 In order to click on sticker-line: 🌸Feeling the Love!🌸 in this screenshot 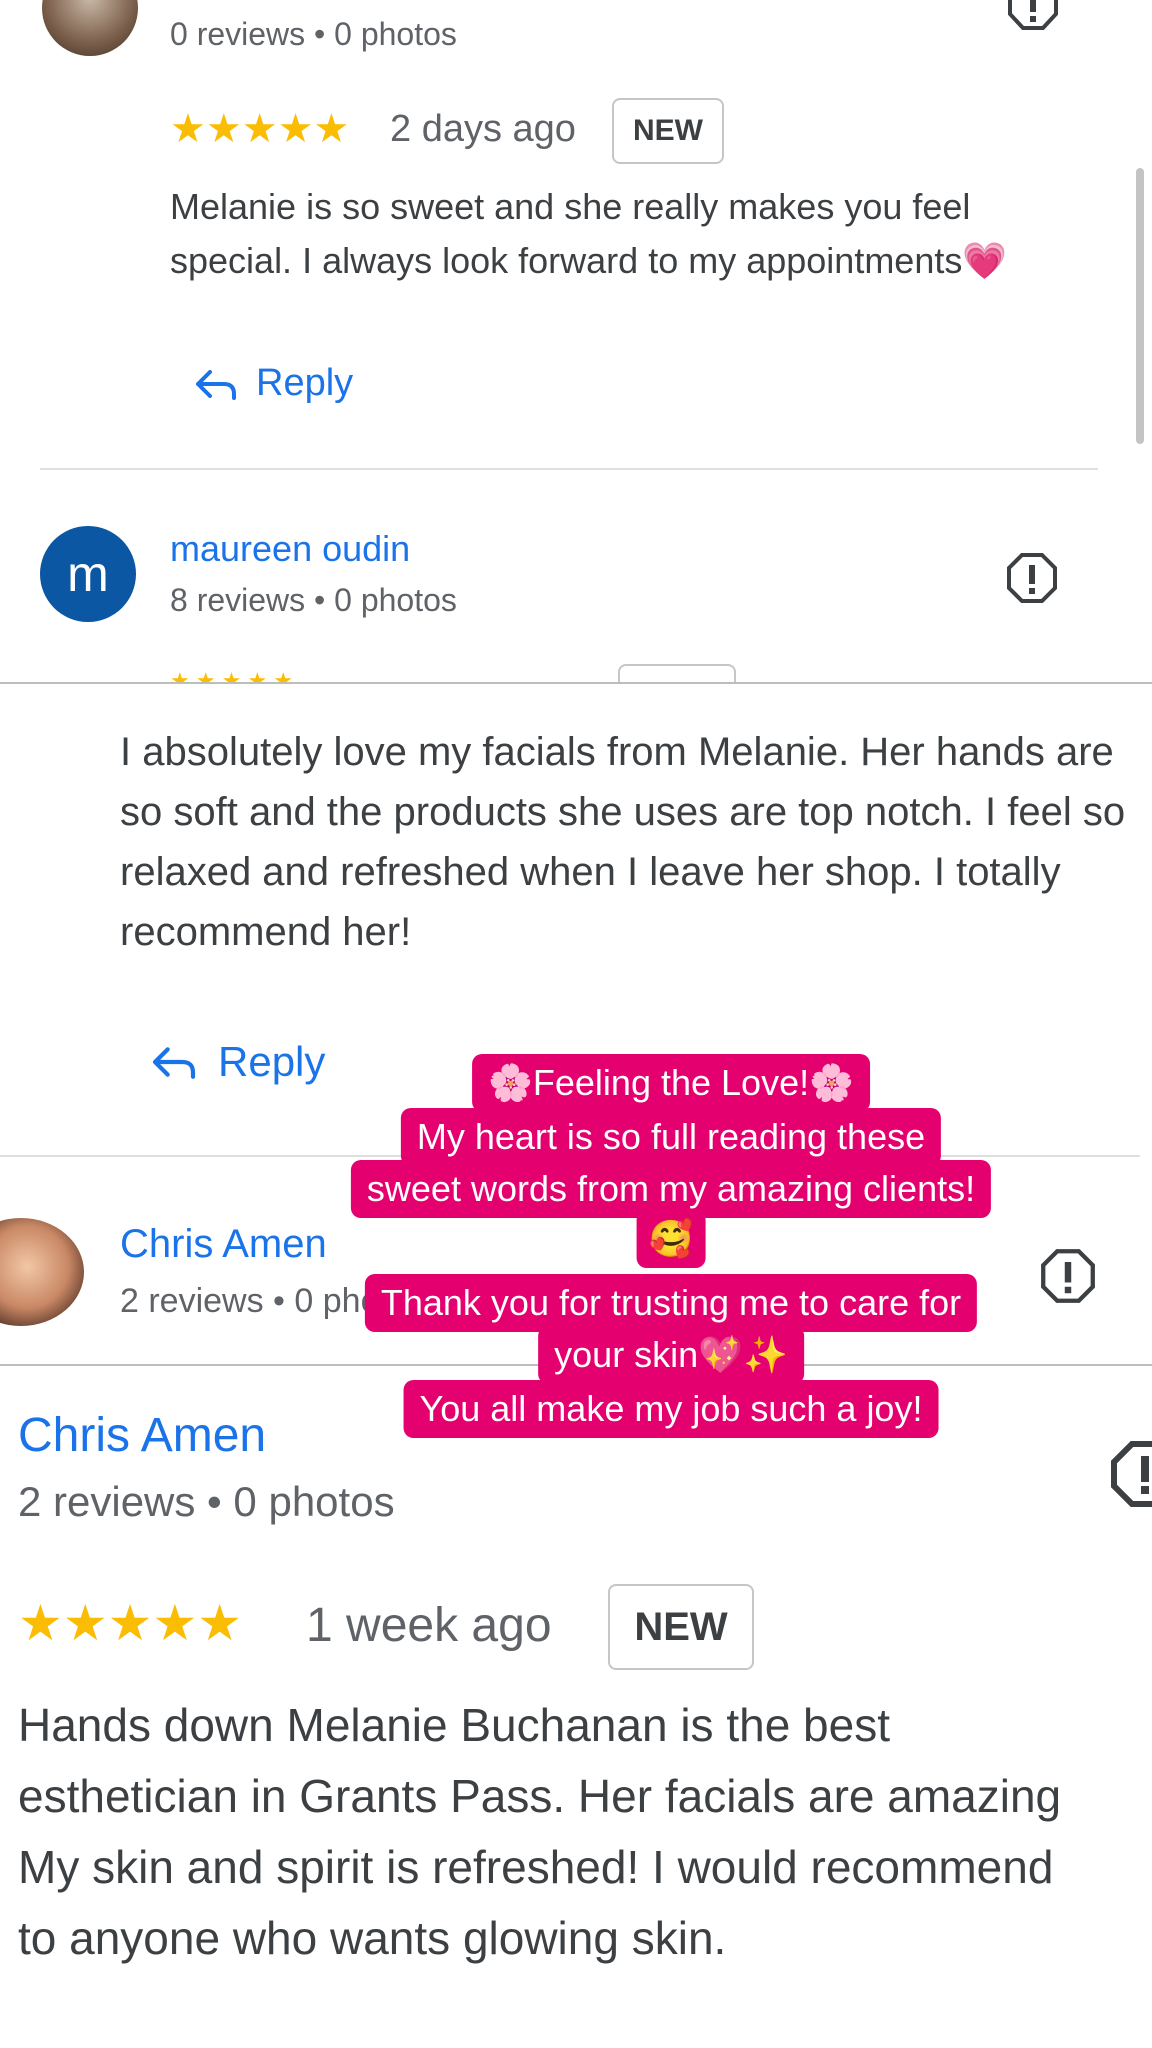, I will do `click(671, 1083)`.